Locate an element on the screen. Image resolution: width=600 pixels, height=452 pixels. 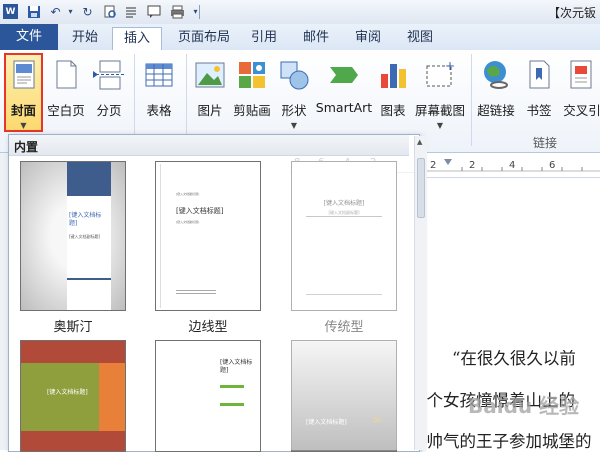
cross-reference-label: 交叉引 is located at coordinates (581, 110).